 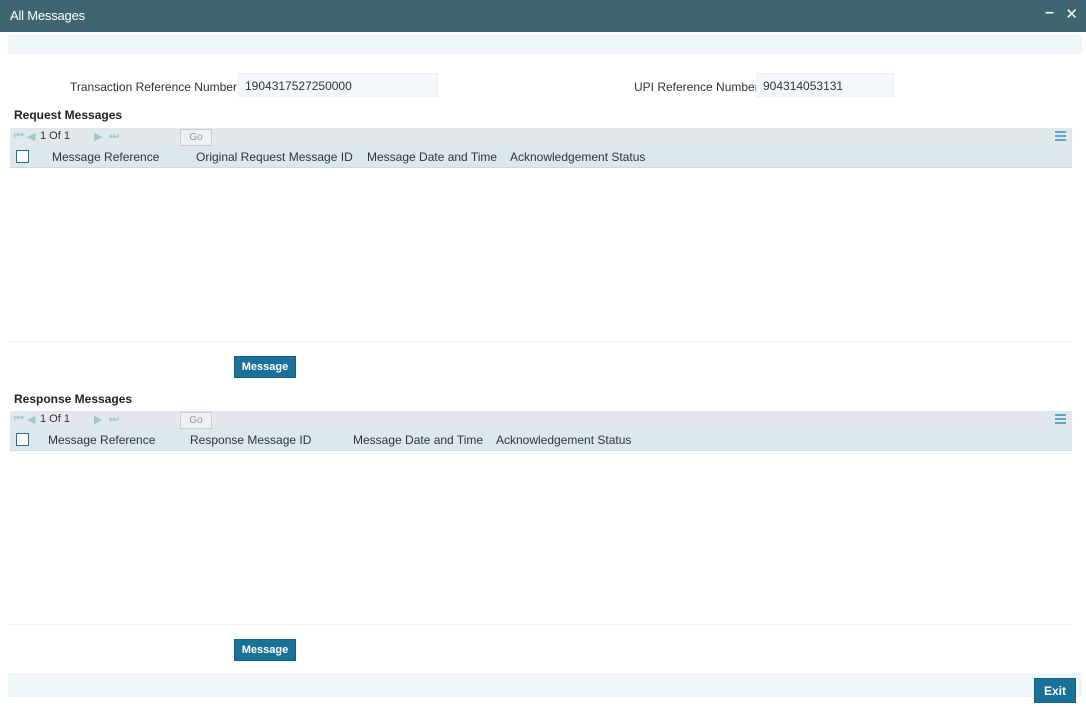 I want to click on window-title: All Messages, so click(x=47, y=15).